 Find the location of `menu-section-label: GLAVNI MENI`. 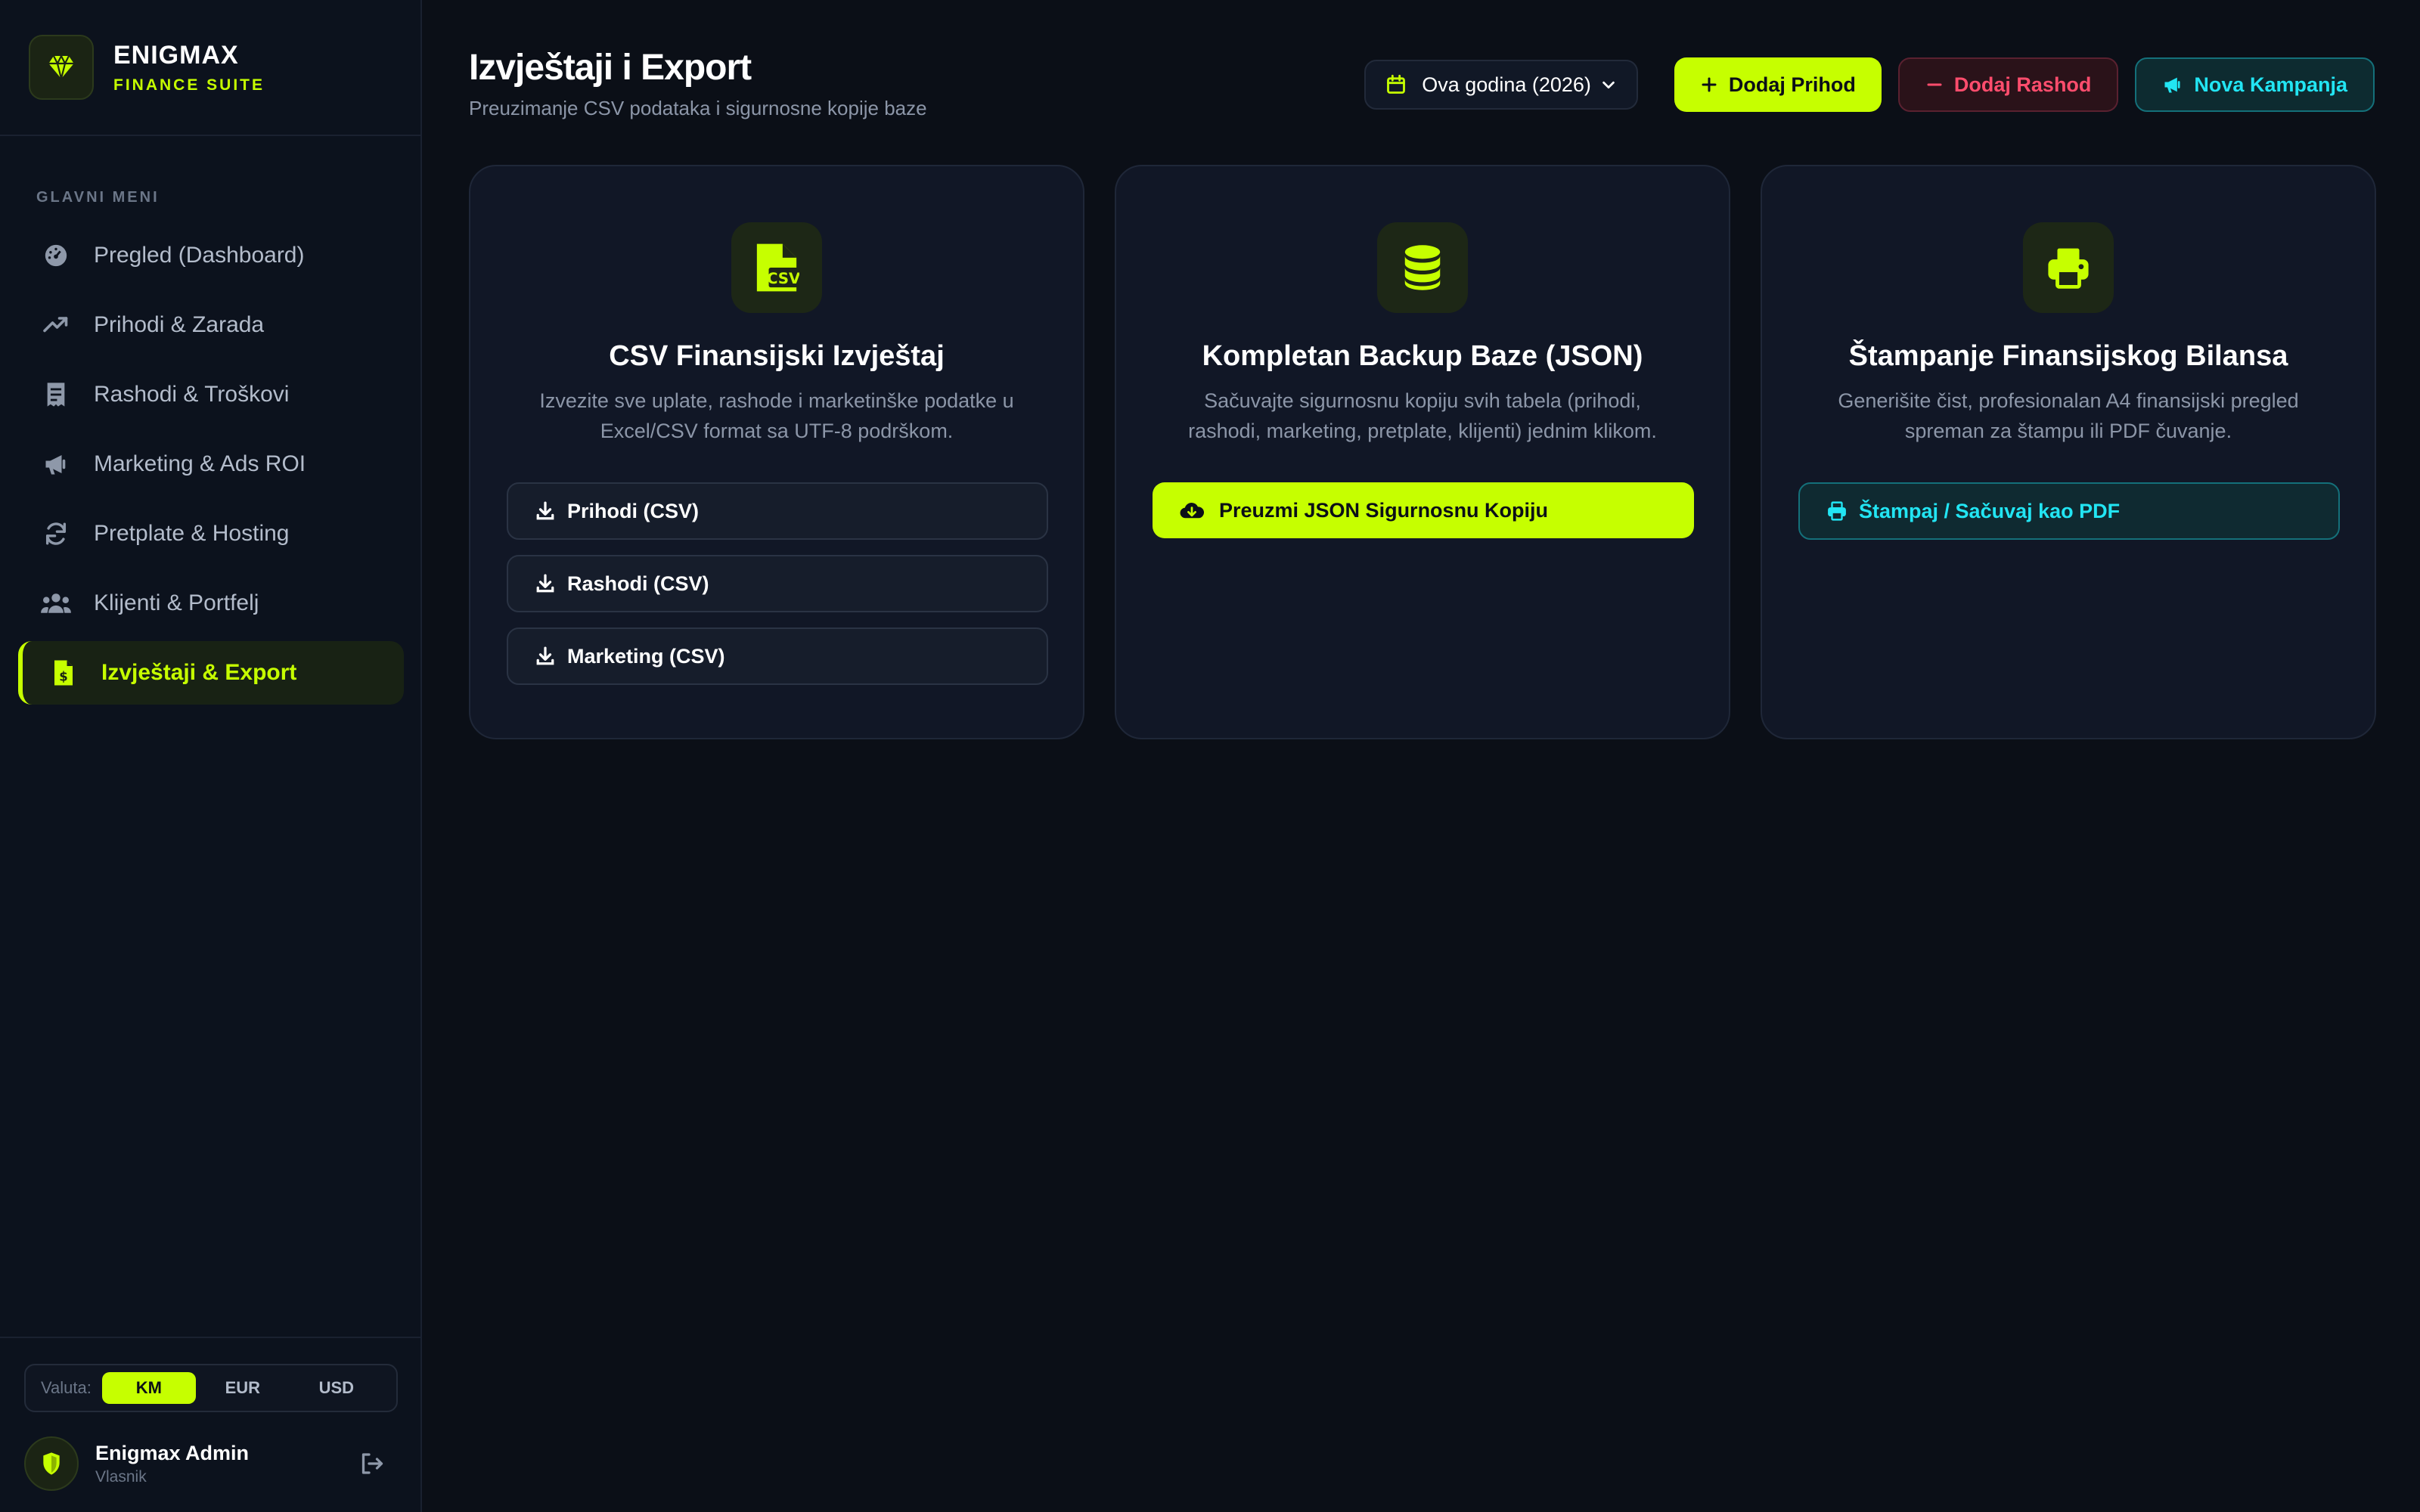

menu-section-label: GLAVNI MENI is located at coordinates (98, 197).